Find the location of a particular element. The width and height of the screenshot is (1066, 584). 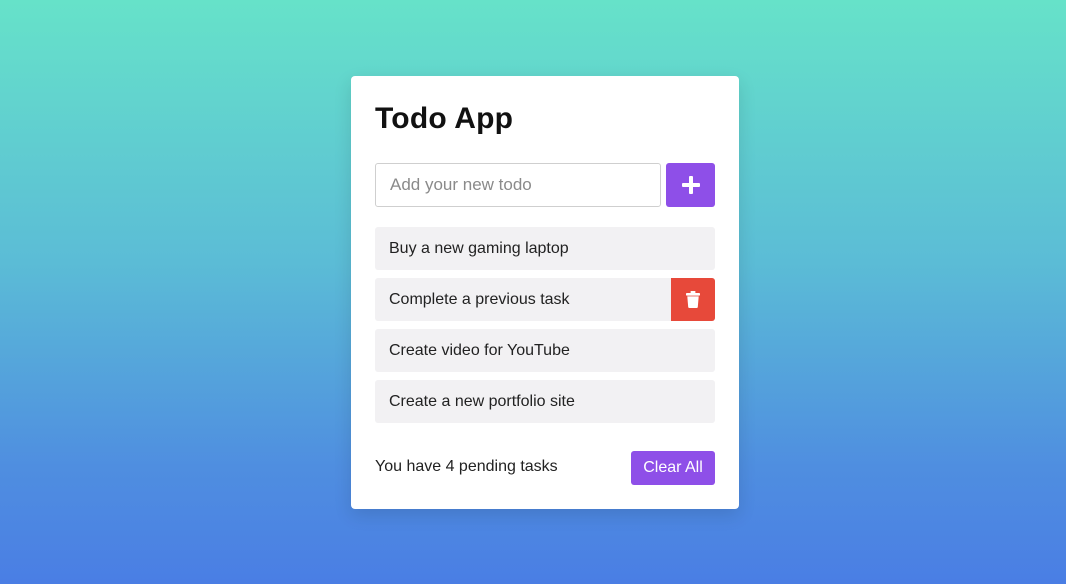

todo-item-label: Complete a previous task is located at coordinates (479, 299).